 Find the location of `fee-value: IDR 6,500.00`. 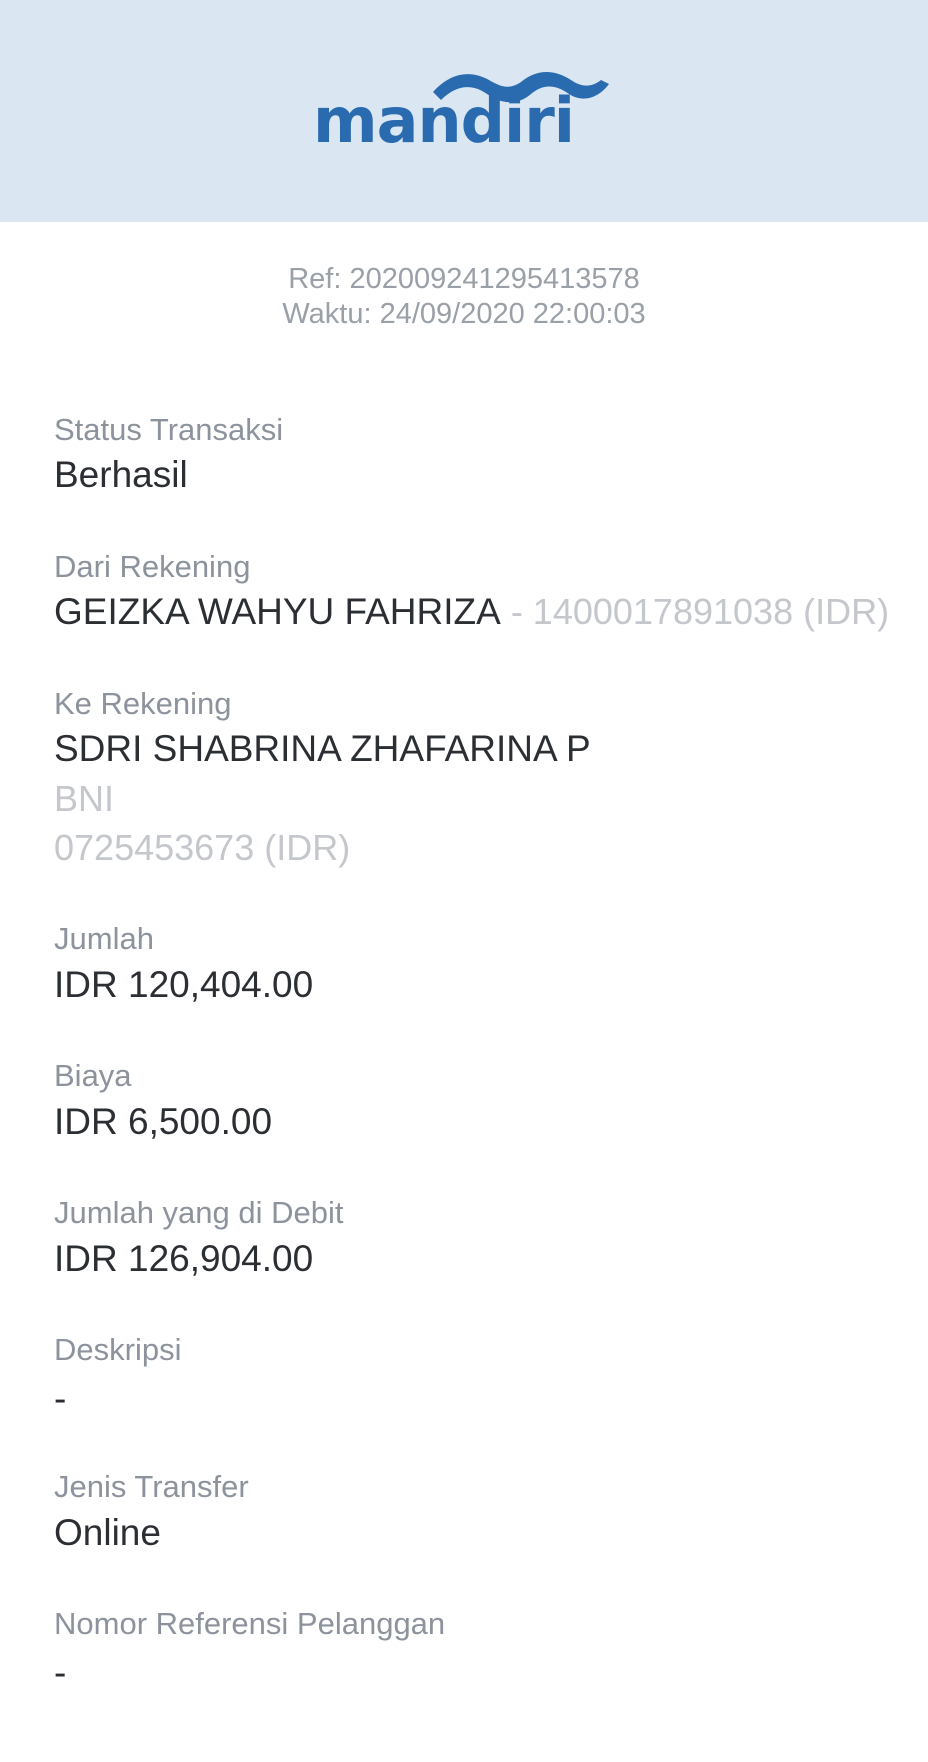

fee-value: IDR 6,500.00 is located at coordinates (163, 1121).